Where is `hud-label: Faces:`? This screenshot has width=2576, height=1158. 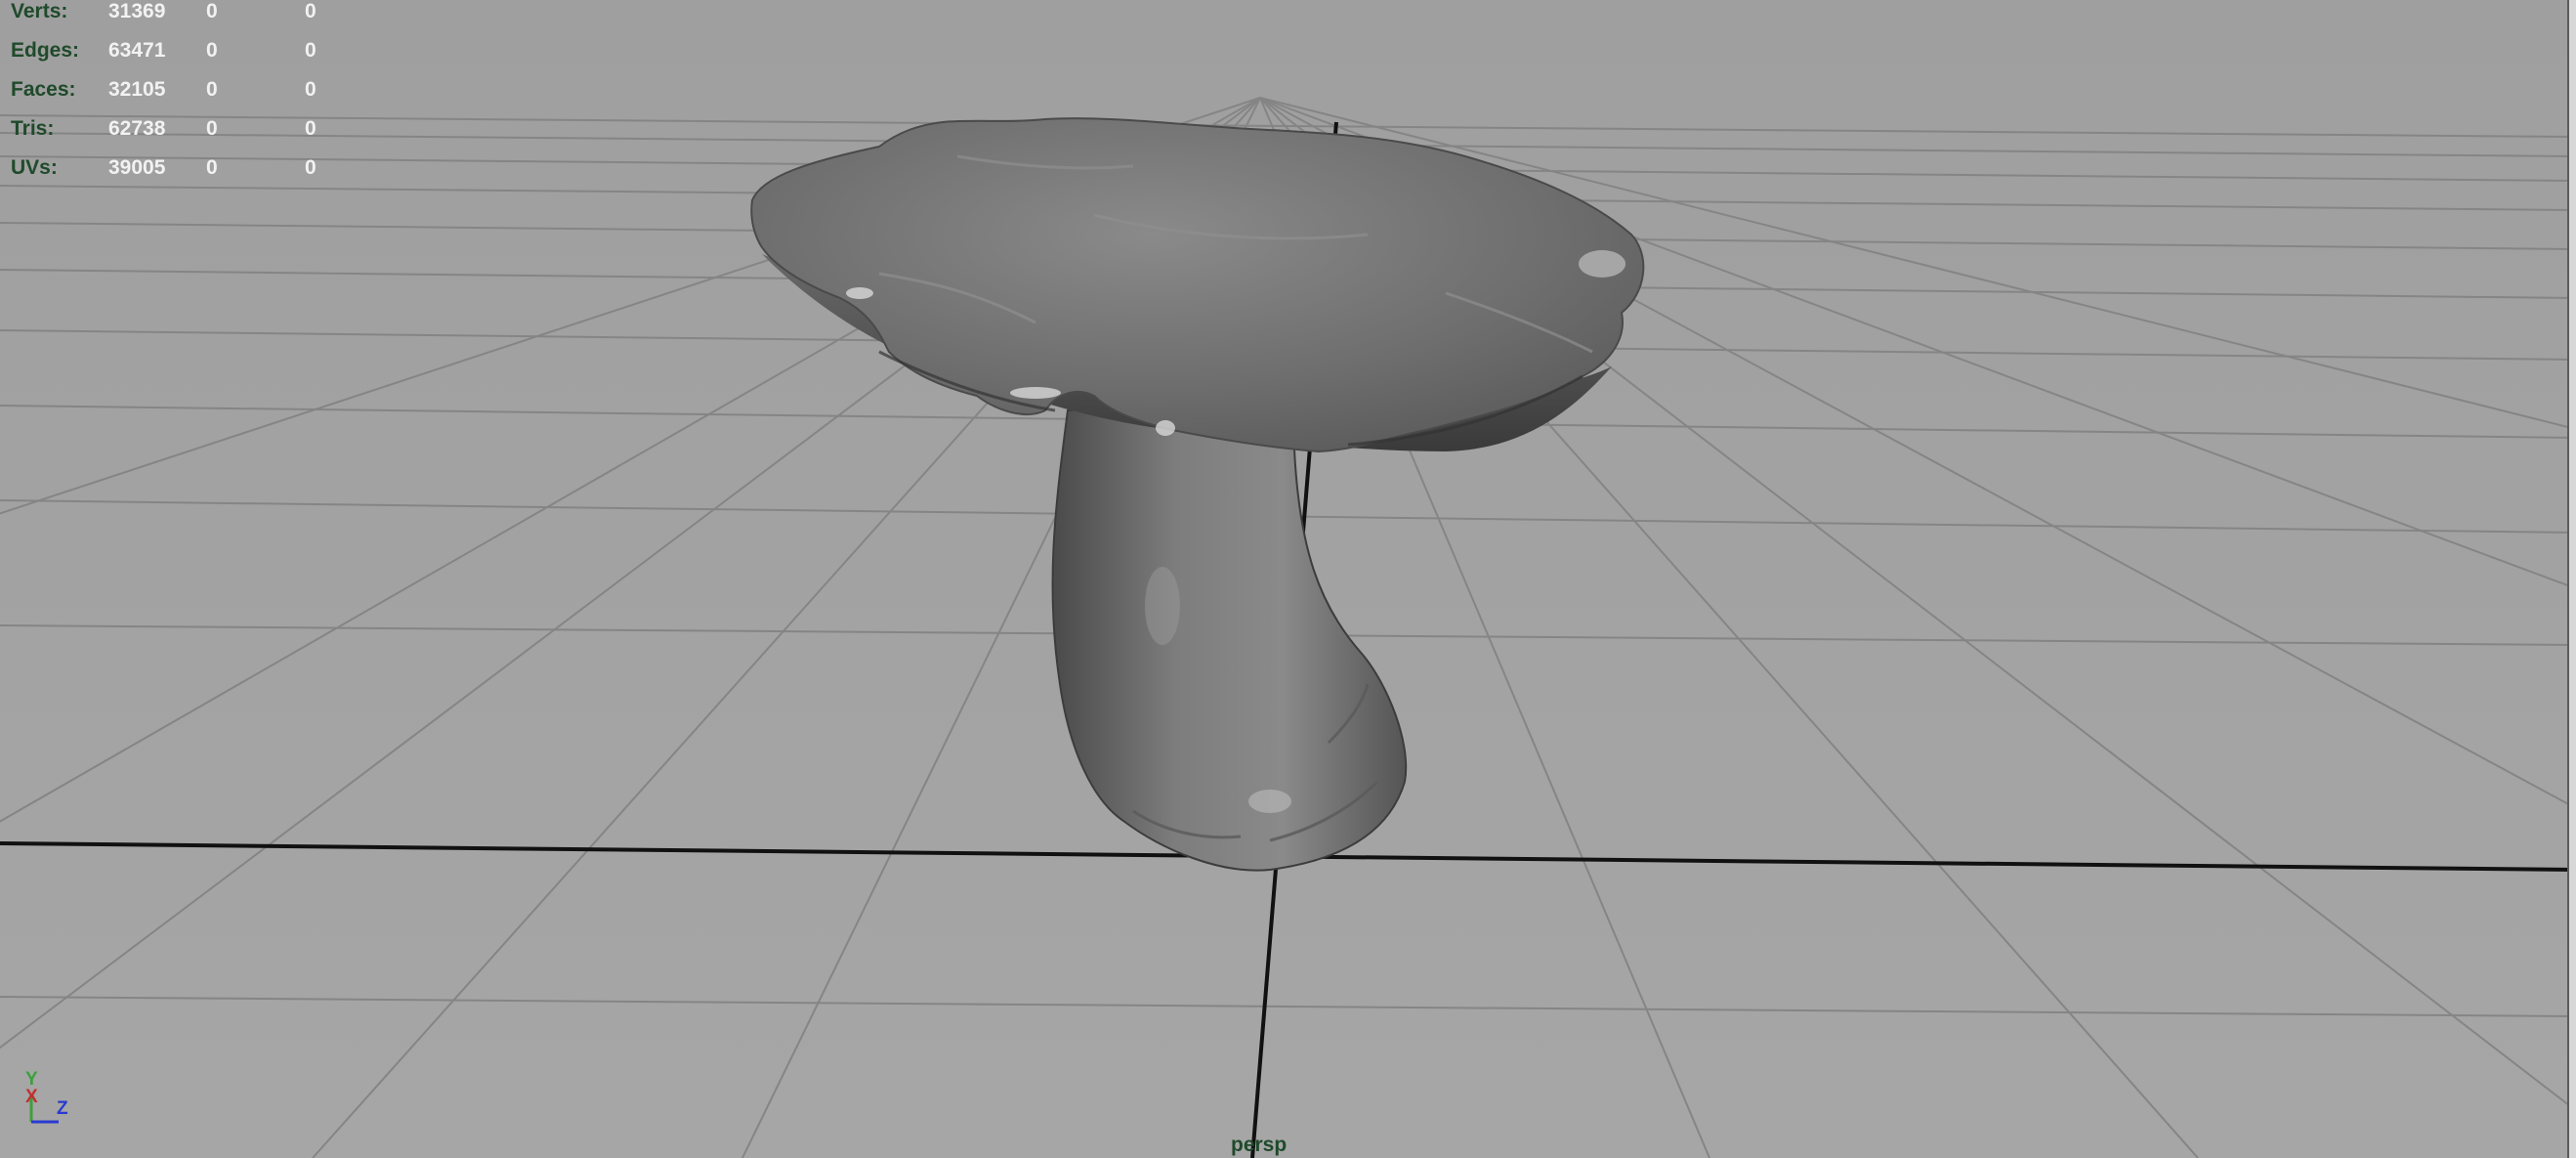 hud-label: Faces: is located at coordinates (43, 90).